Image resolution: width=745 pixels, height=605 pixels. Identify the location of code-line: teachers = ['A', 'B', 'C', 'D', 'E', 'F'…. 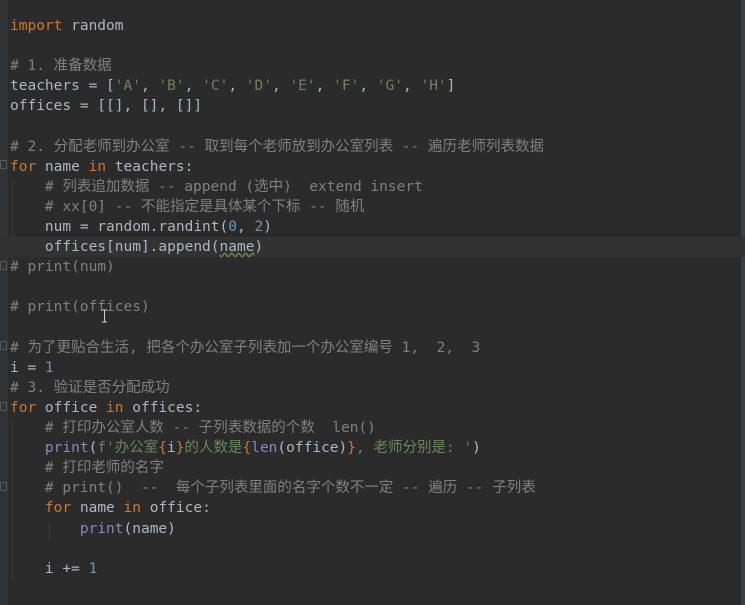
(232, 86).